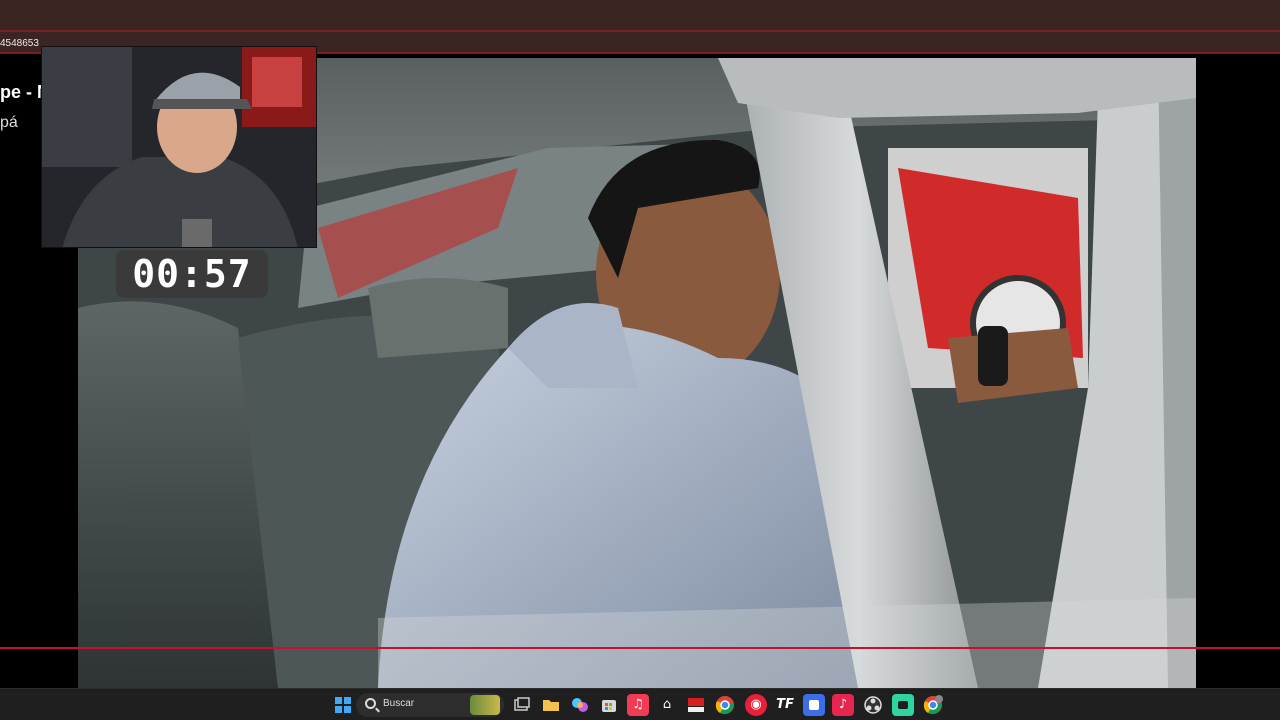 This screenshot has width=1280, height=720. What do you see at coordinates (696, 705) in the screenshot?
I see `news-icon` at bounding box center [696, 705].